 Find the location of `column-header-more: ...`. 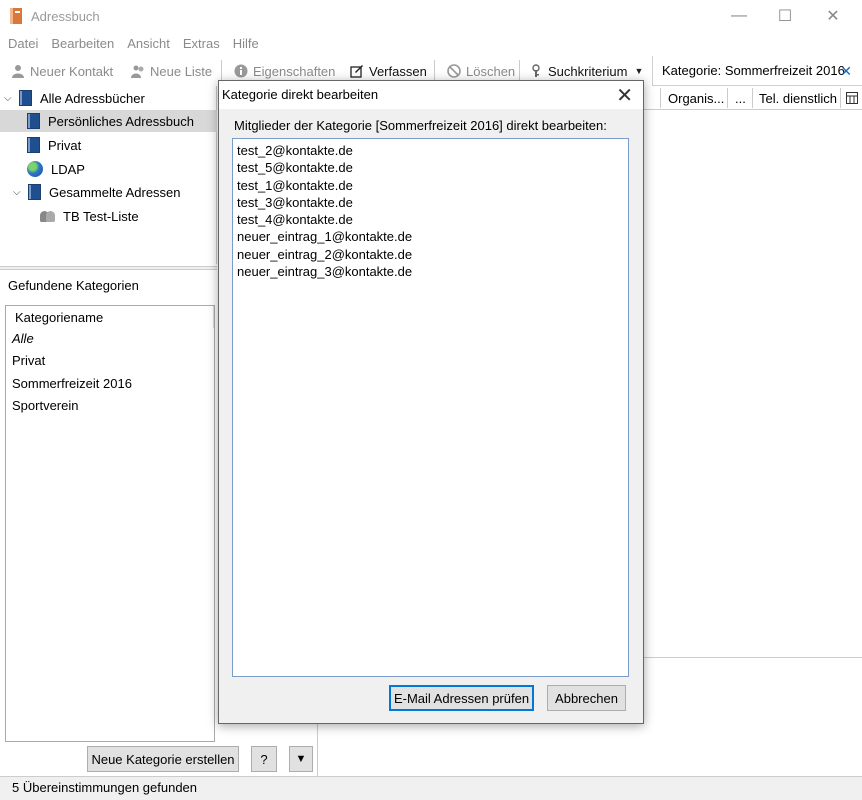

column-header-more: ... is located at coordinates (740, 98).